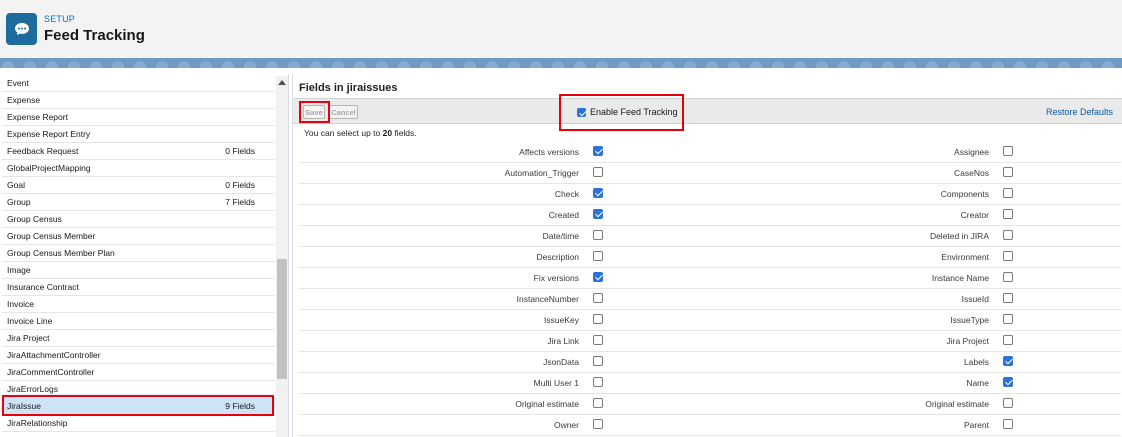 The height and width of the screenshot is (437, 1122). I want to click on object-list-item: Group 7 Fields, so click(138, 202).